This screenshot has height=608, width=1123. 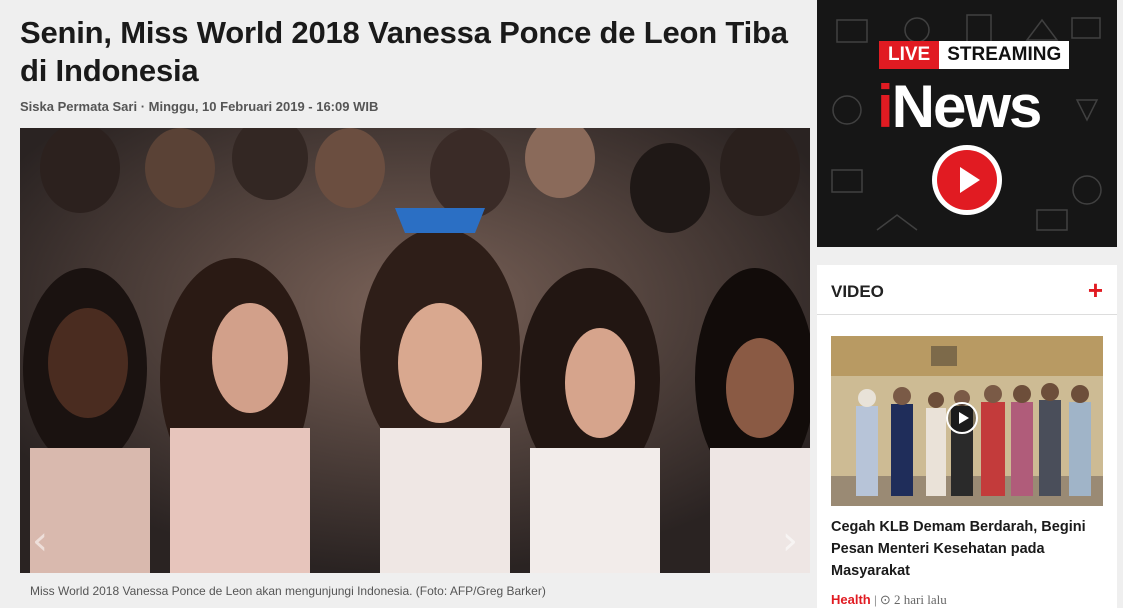 I want to click on streaming-label: STREAMING, so click(x=1004, y=55).